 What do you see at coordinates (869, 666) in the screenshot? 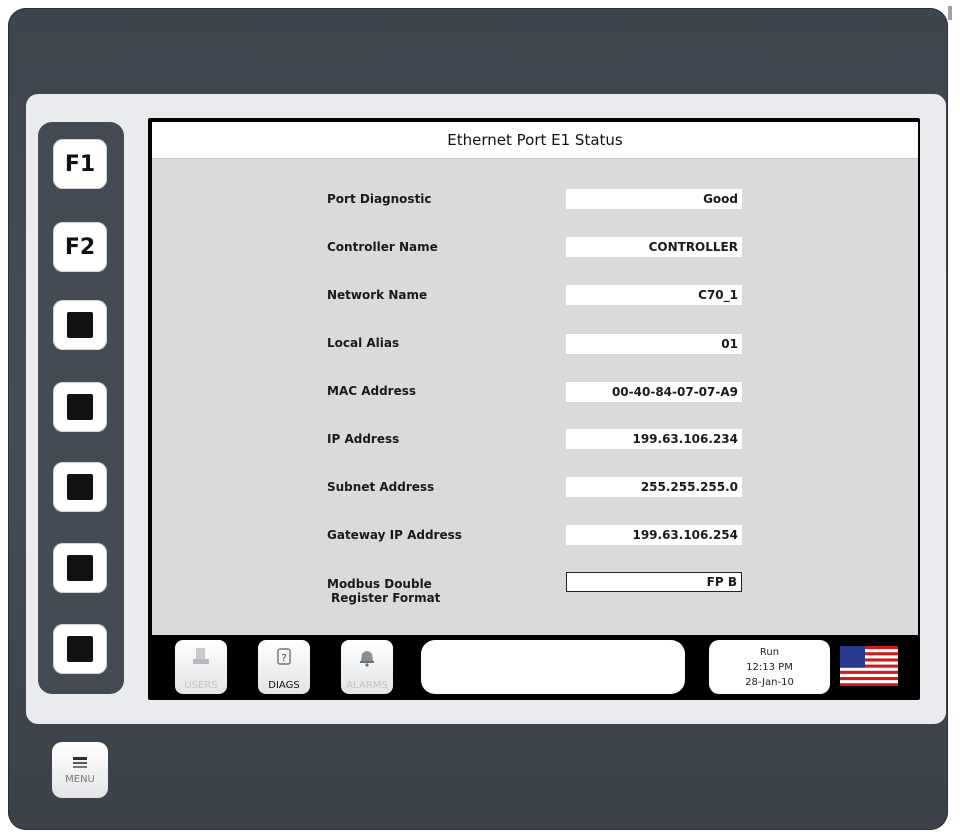
I see `us-flag-icon` at bounding box center [869, 666].